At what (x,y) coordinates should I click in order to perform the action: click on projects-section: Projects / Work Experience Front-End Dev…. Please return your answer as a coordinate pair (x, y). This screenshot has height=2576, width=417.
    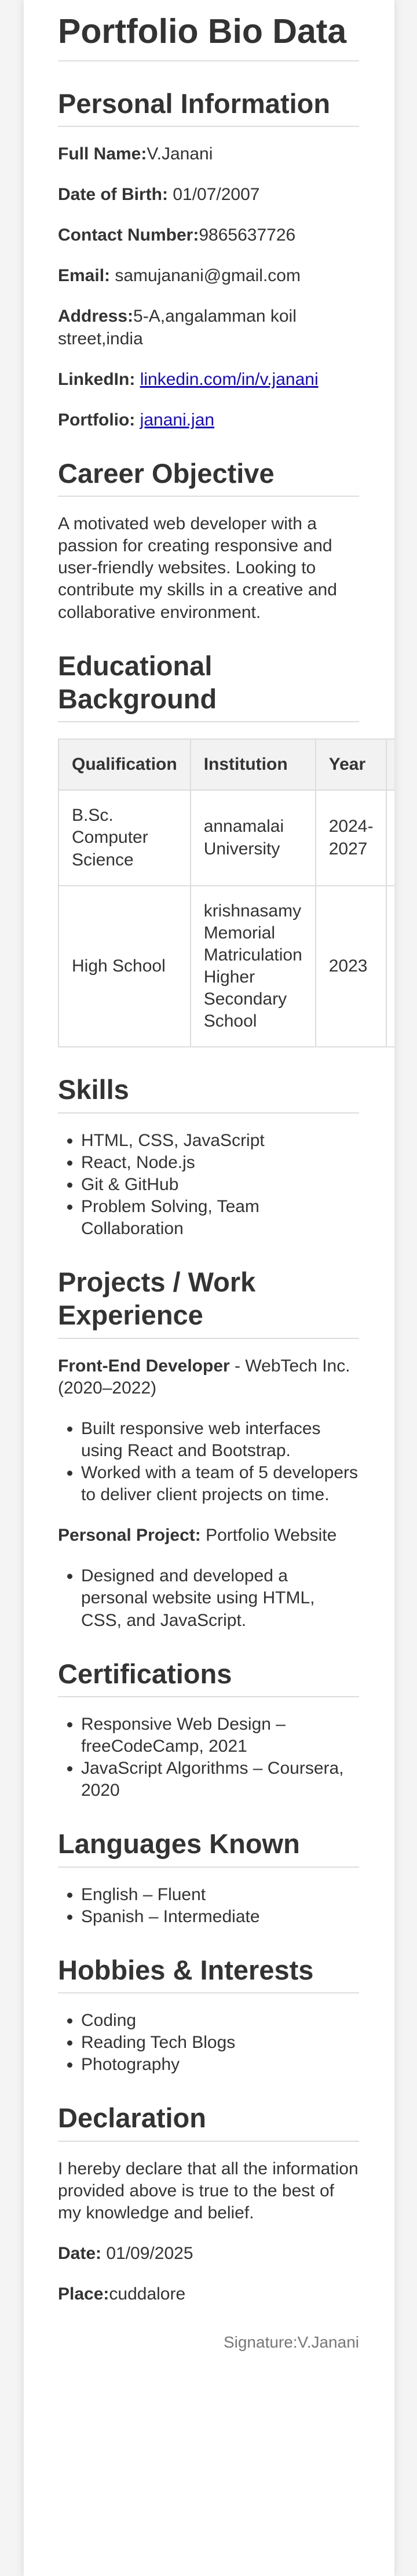
    Looking at the image, I should click on (209, 1448).